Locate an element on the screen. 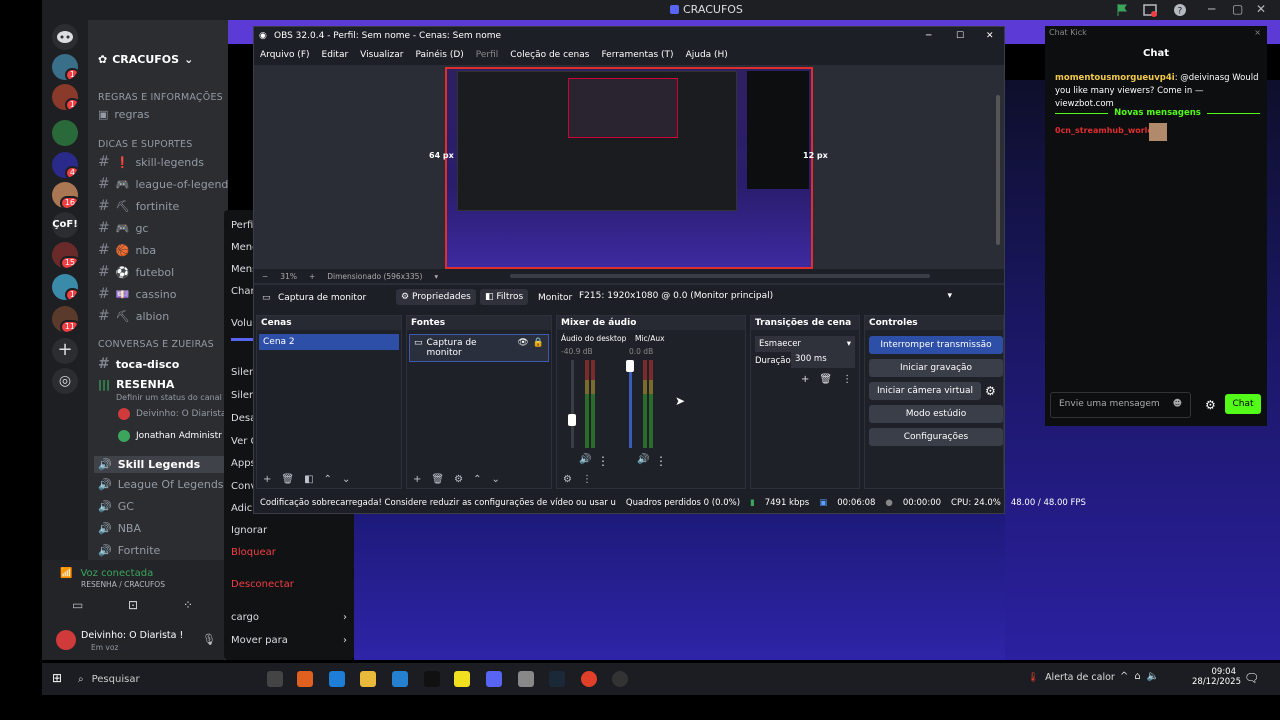 The width and height of the screenshot is (1280, 720). maximize-icon: ☐ is located at coordinates (960, 36).